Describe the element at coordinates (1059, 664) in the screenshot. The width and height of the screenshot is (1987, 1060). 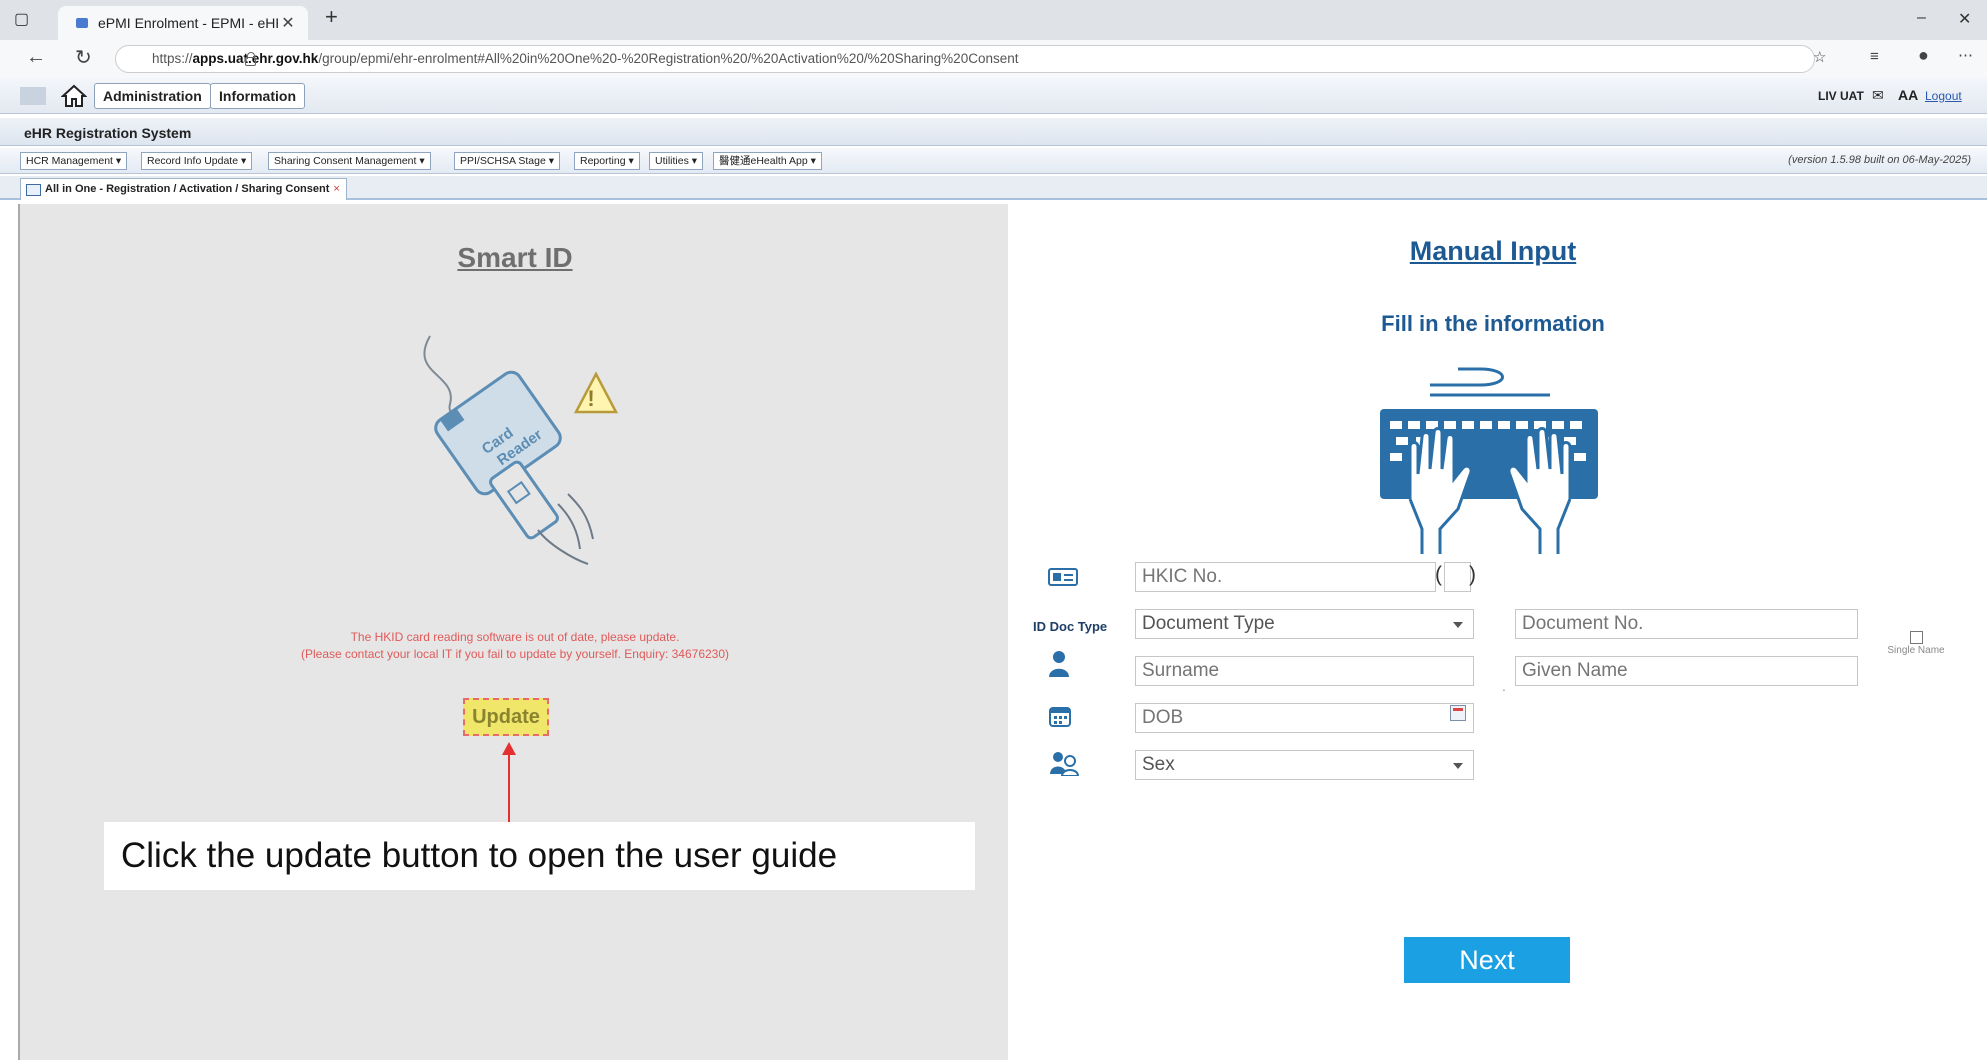
I see `person-icon` at that location.